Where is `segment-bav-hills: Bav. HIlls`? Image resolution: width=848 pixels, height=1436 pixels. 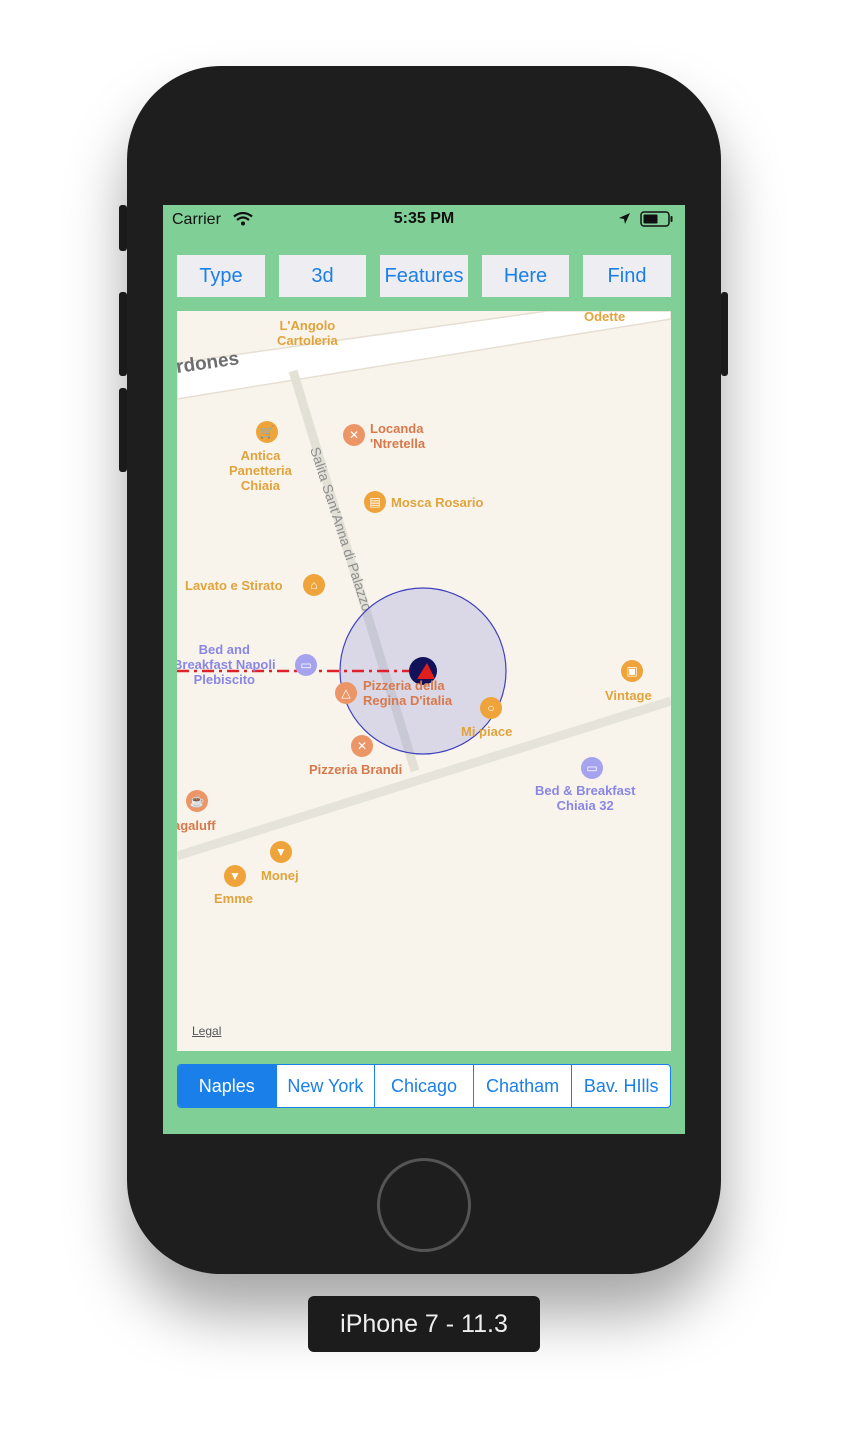
segment-bav-hills: Bav. HIlls is located at coordinates (621, 1086).